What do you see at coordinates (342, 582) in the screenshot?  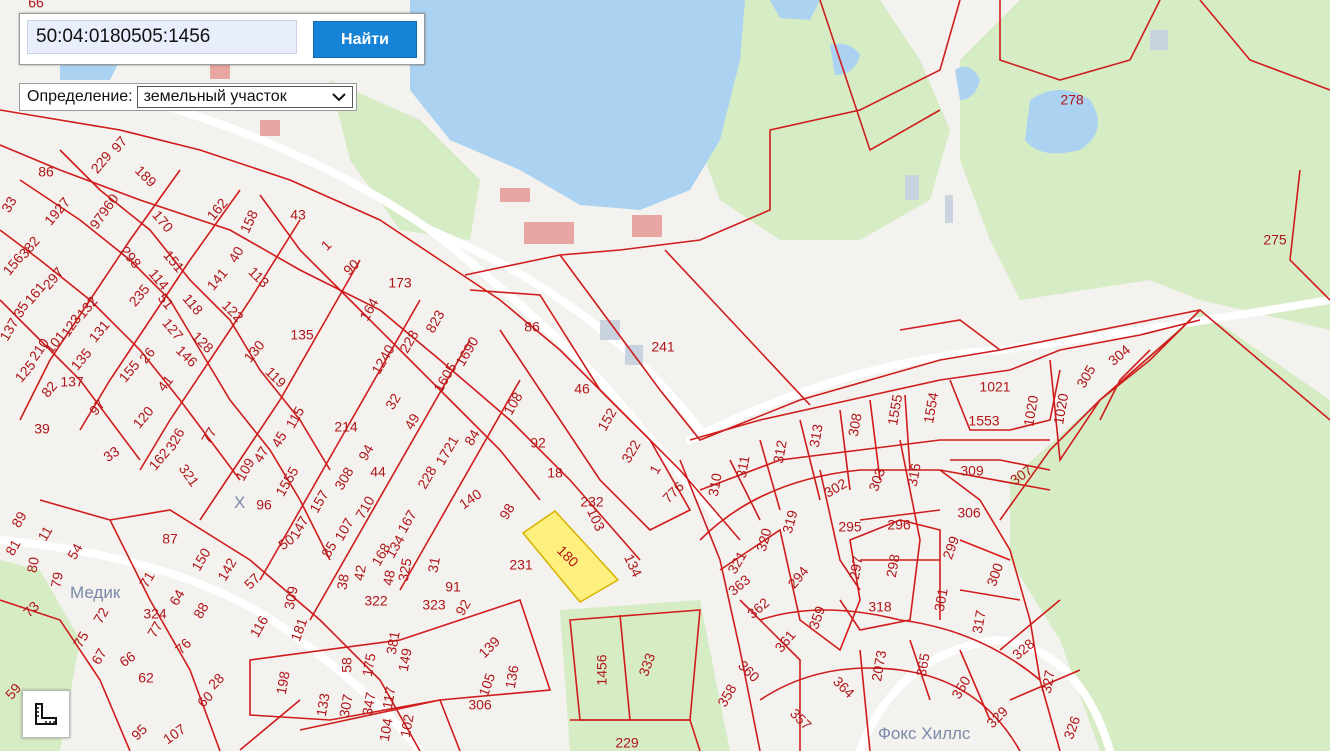 I see `parcel-number: 38` at bounding box center [342, 582].